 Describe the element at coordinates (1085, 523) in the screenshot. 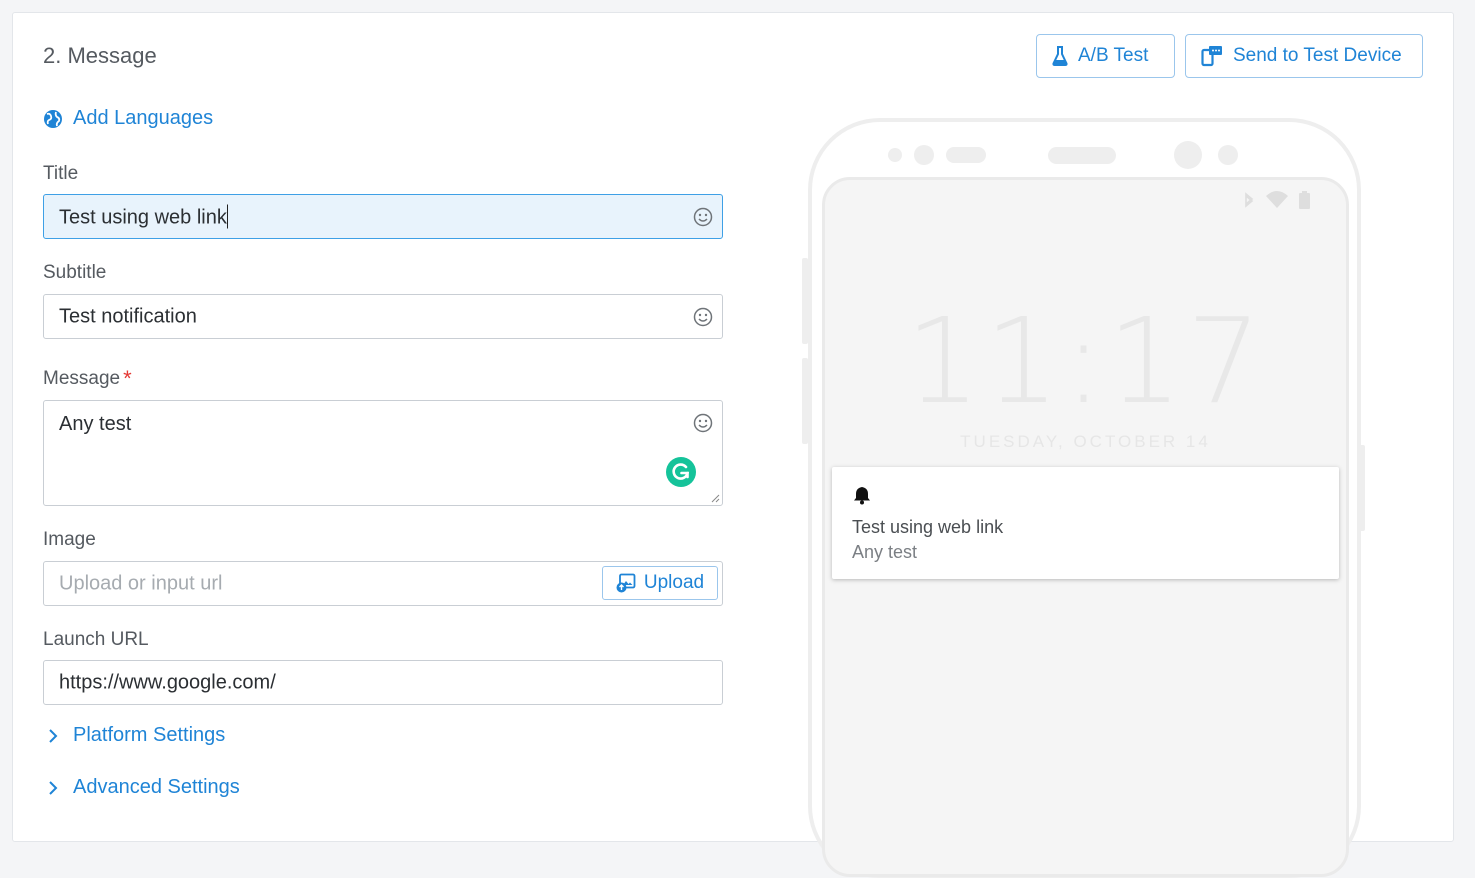

I see `notification-preview: Test using web link Any test` at that location.